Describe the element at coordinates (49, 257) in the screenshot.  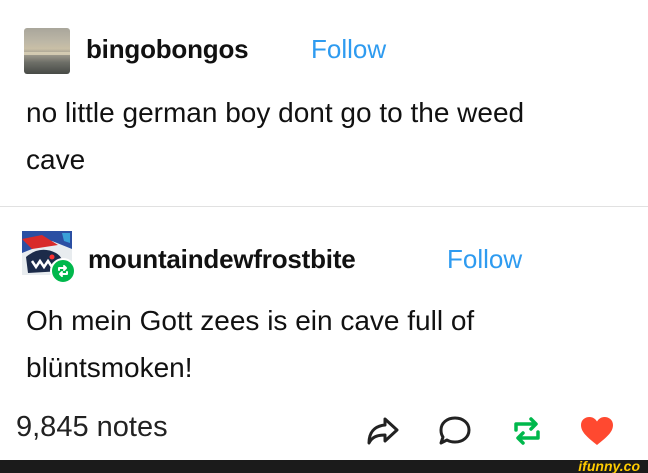
I see `mountain-dew-avatar` at that location.